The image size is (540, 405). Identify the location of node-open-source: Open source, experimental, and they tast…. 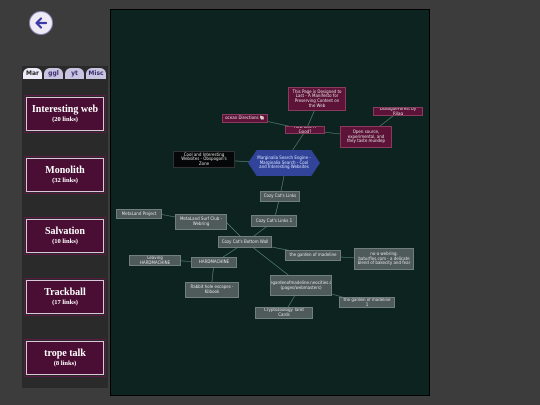
(366, 137).